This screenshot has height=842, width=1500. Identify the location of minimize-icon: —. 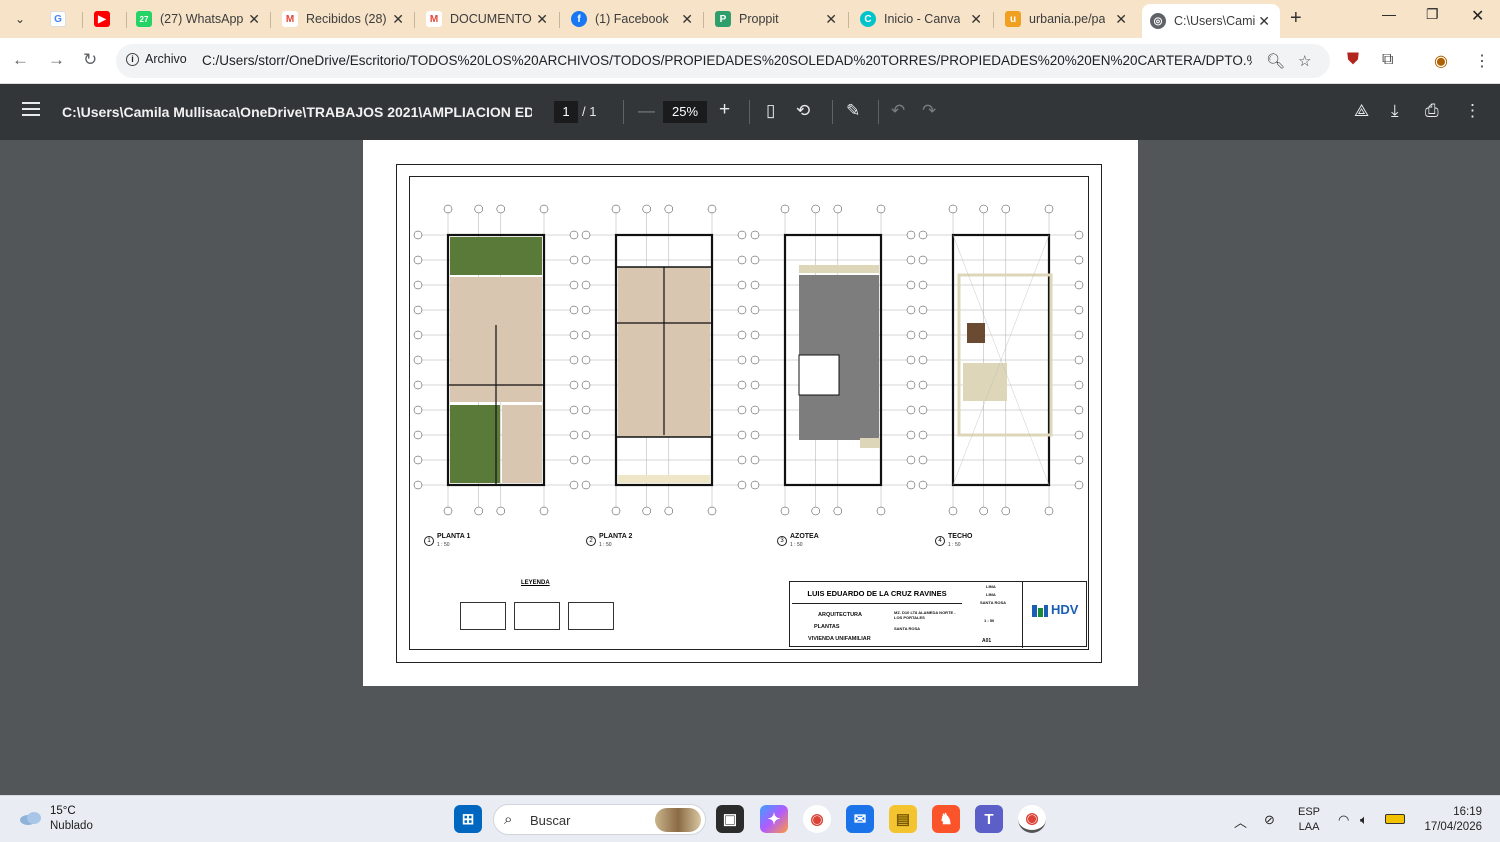
(1389, 14).